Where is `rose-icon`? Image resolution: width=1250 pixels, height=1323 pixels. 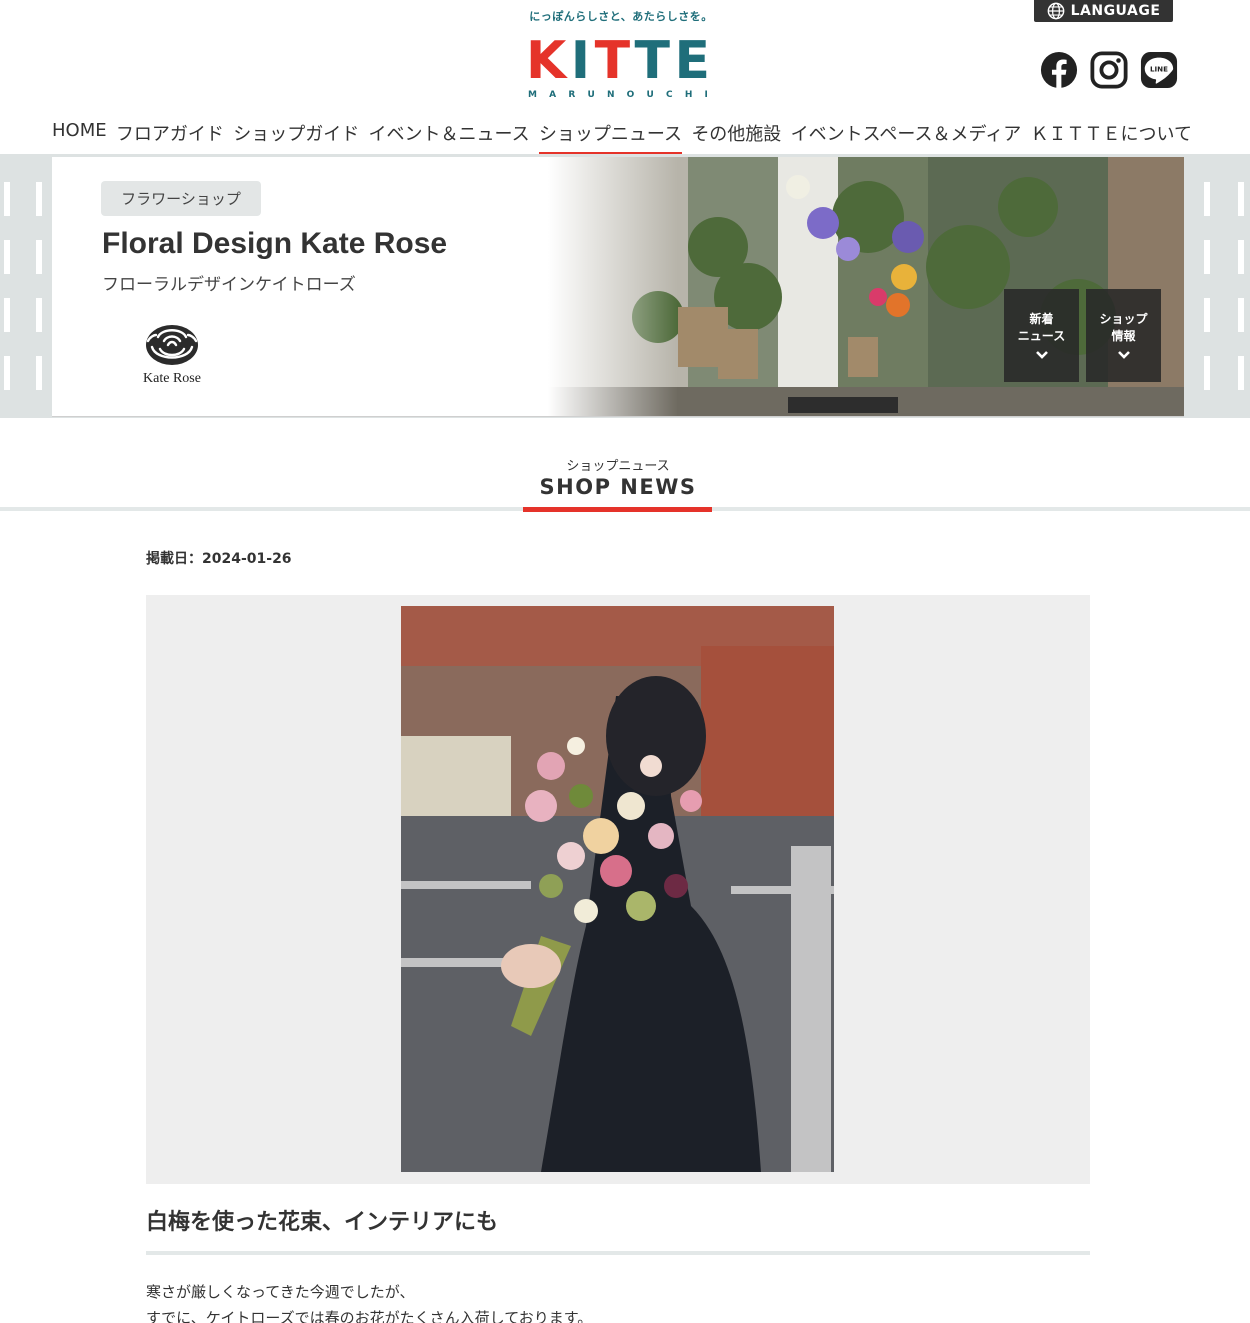 rose-icon is located at coordinates (172, 345).